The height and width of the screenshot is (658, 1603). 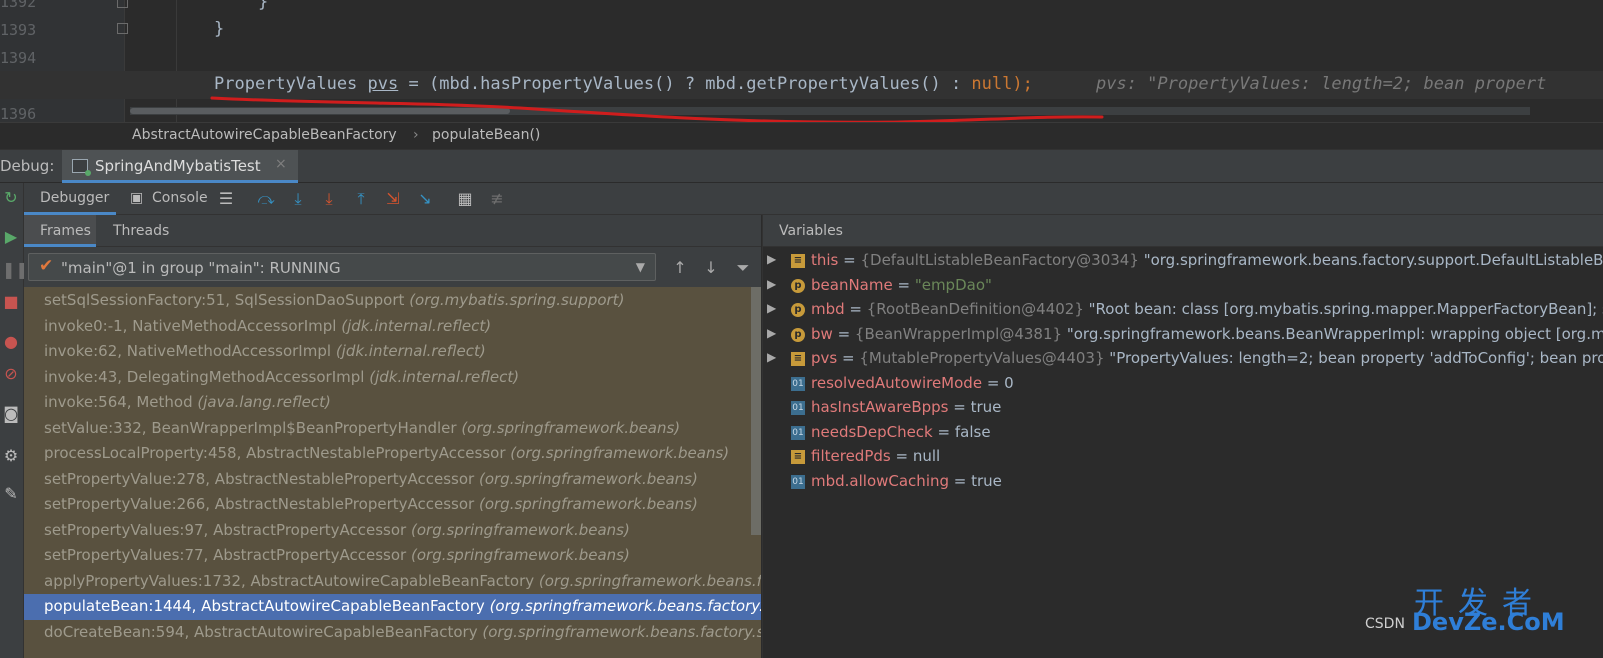 What do you see at coordinates (625, 606) in the screenshot?
I see `frame-package: (org.springframework.beans.factory.supp` at bounding box center [625, 606].